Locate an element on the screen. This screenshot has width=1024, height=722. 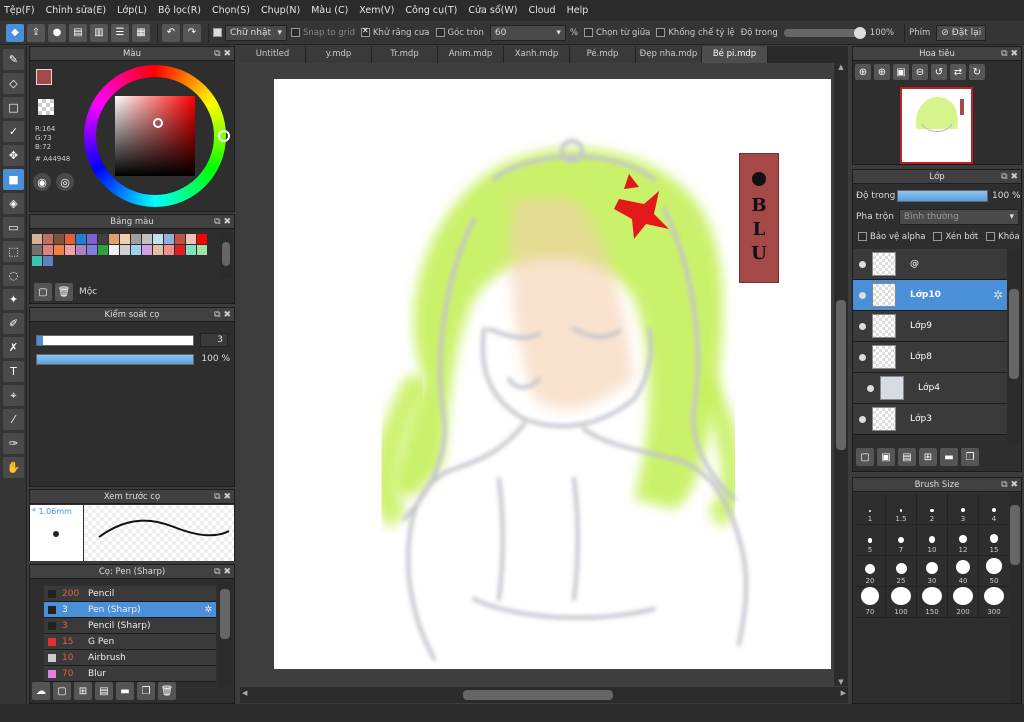
check-tool-icon: ✓ is located at coordinates (13, 131).